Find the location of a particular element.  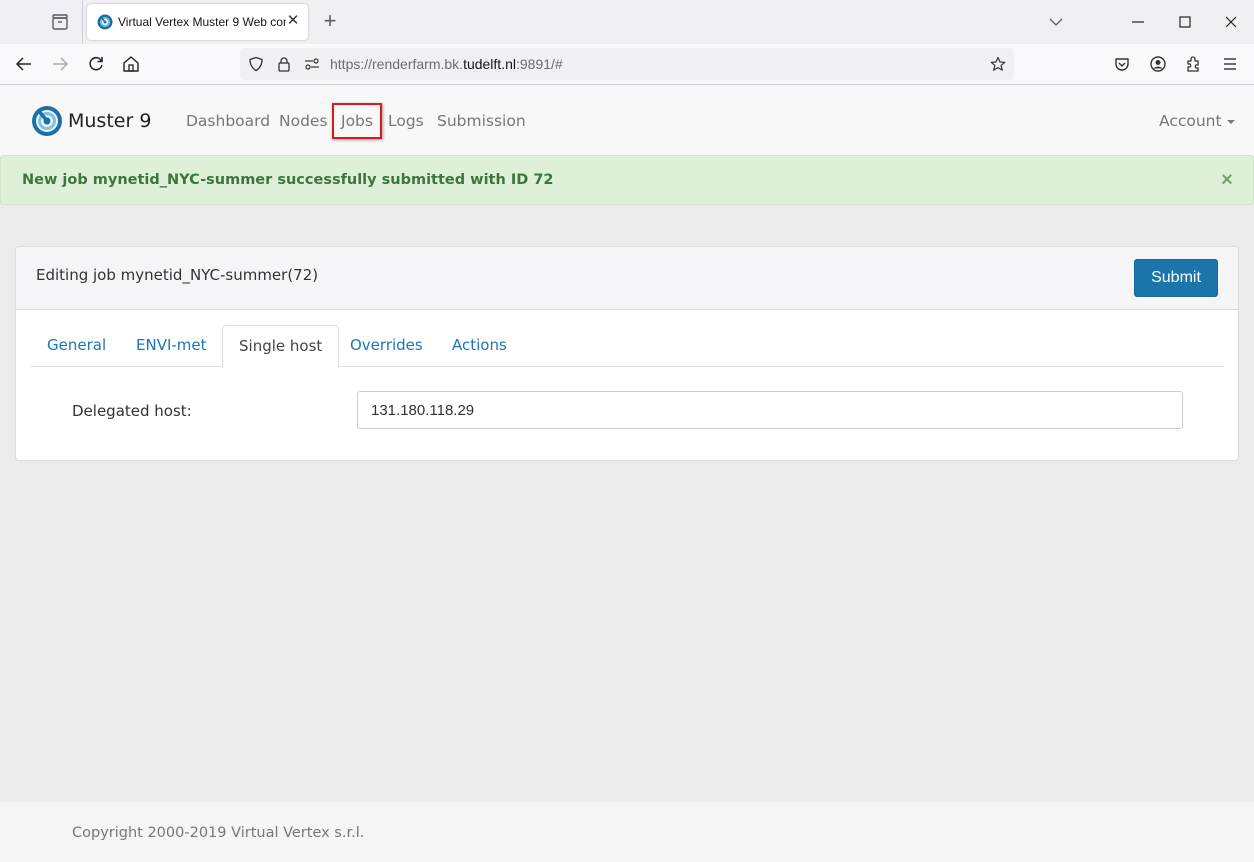

home-icon is located at coordinates (131, 64).